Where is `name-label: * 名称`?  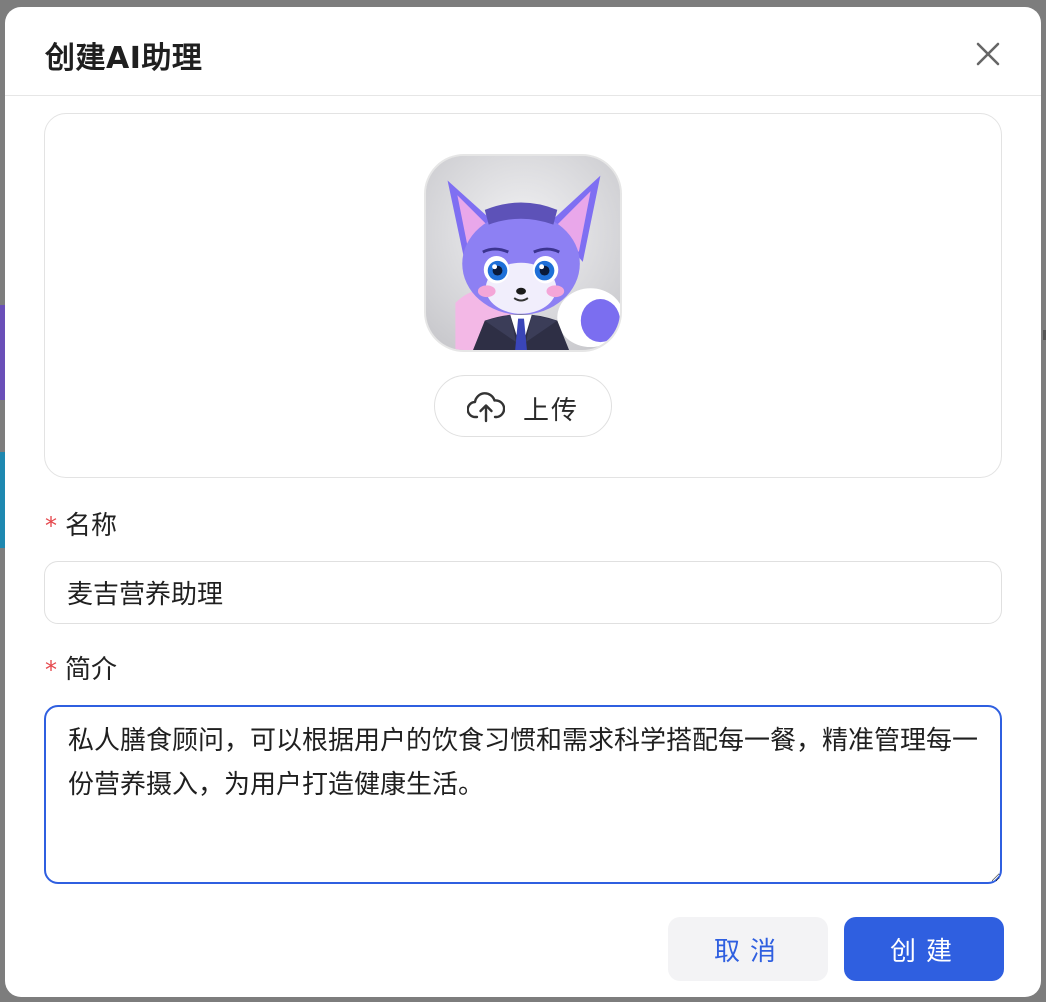 name-label: * 名称 is located at coordinates (81, 523).